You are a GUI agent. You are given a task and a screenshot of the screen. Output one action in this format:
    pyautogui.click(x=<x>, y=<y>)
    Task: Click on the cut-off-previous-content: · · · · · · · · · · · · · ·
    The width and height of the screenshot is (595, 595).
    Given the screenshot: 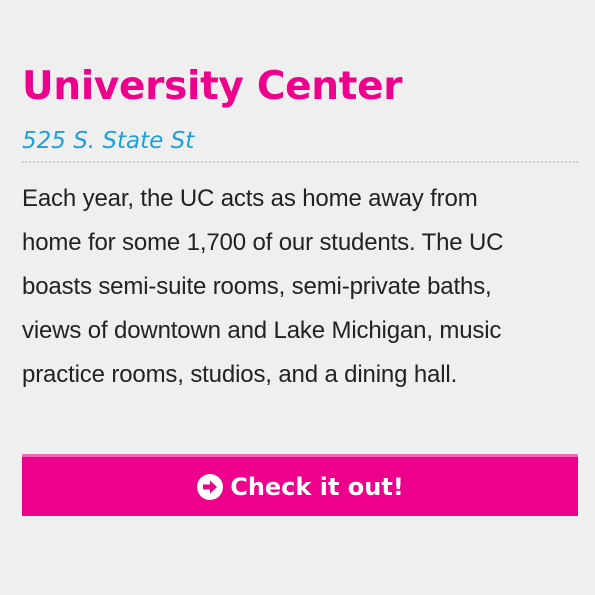 What is the action you would take?
    pyautogui.click(x=297, y=2)
    